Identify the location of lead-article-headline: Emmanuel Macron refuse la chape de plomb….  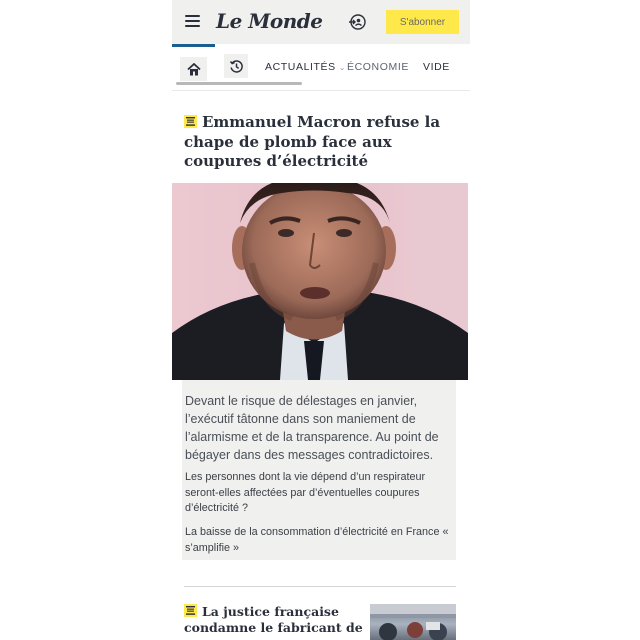
(322, 142).